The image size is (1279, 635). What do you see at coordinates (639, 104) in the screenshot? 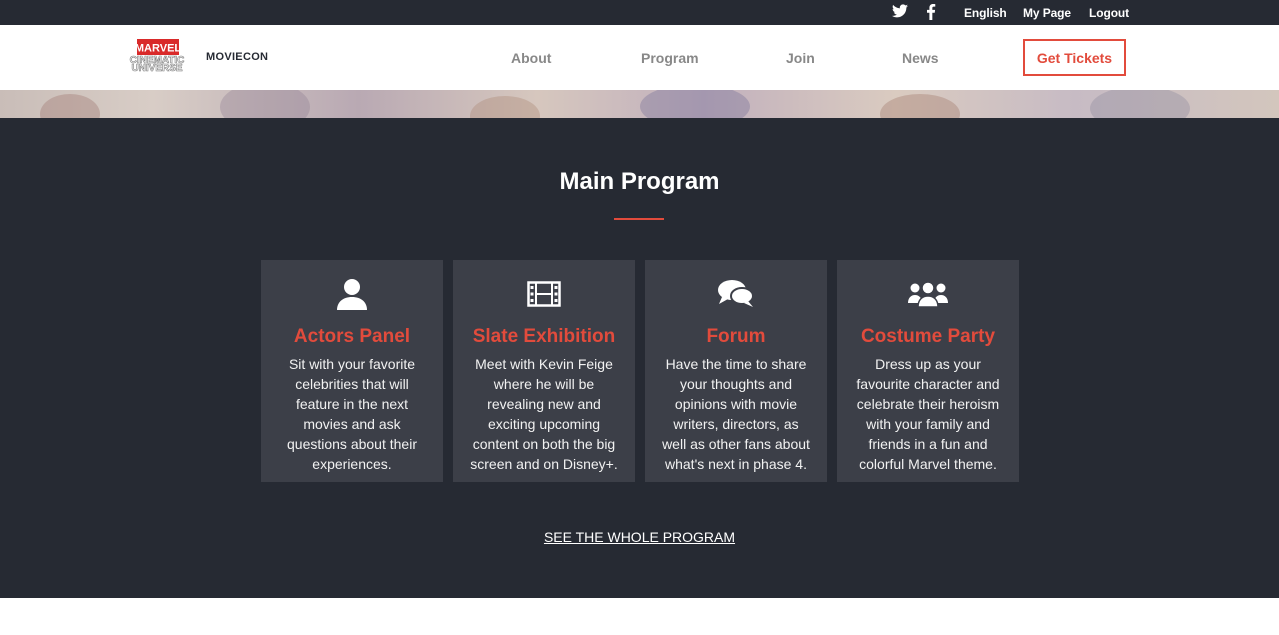
I see `hero-image-strip` at bounding box center [639, 104].